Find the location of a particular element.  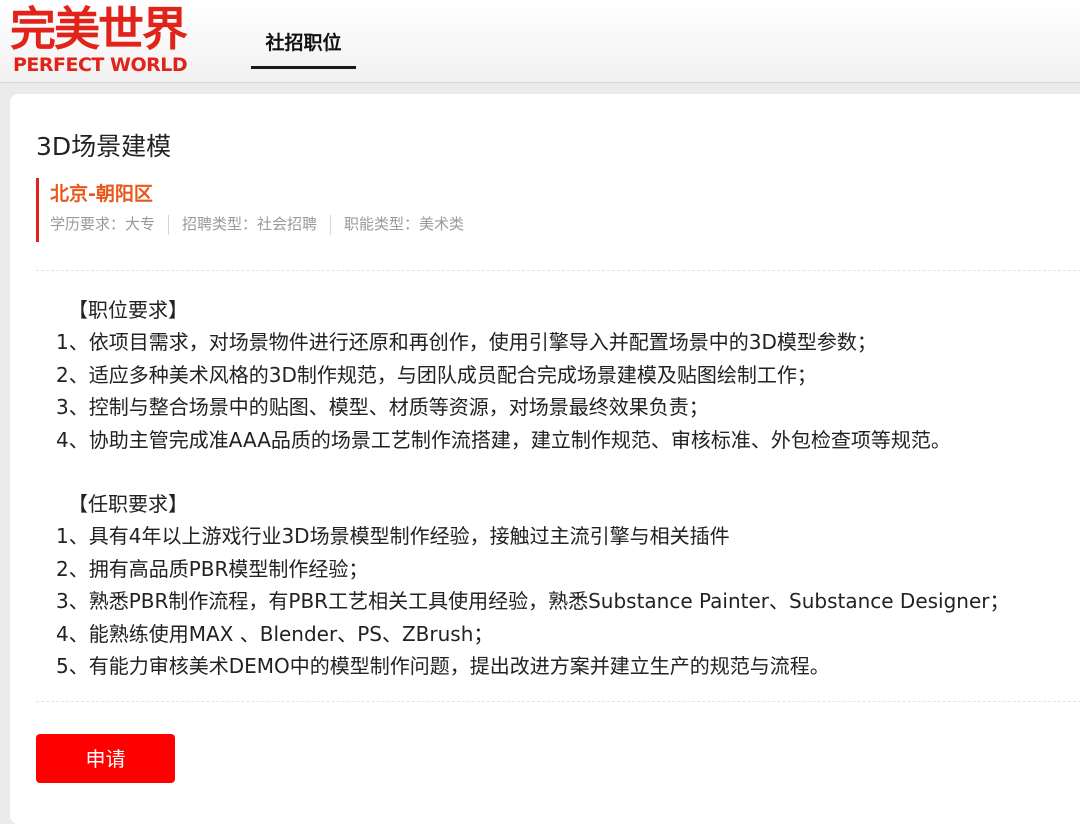

logo-english-text: PERFECT WORLD is located at coordinates (100, 65).